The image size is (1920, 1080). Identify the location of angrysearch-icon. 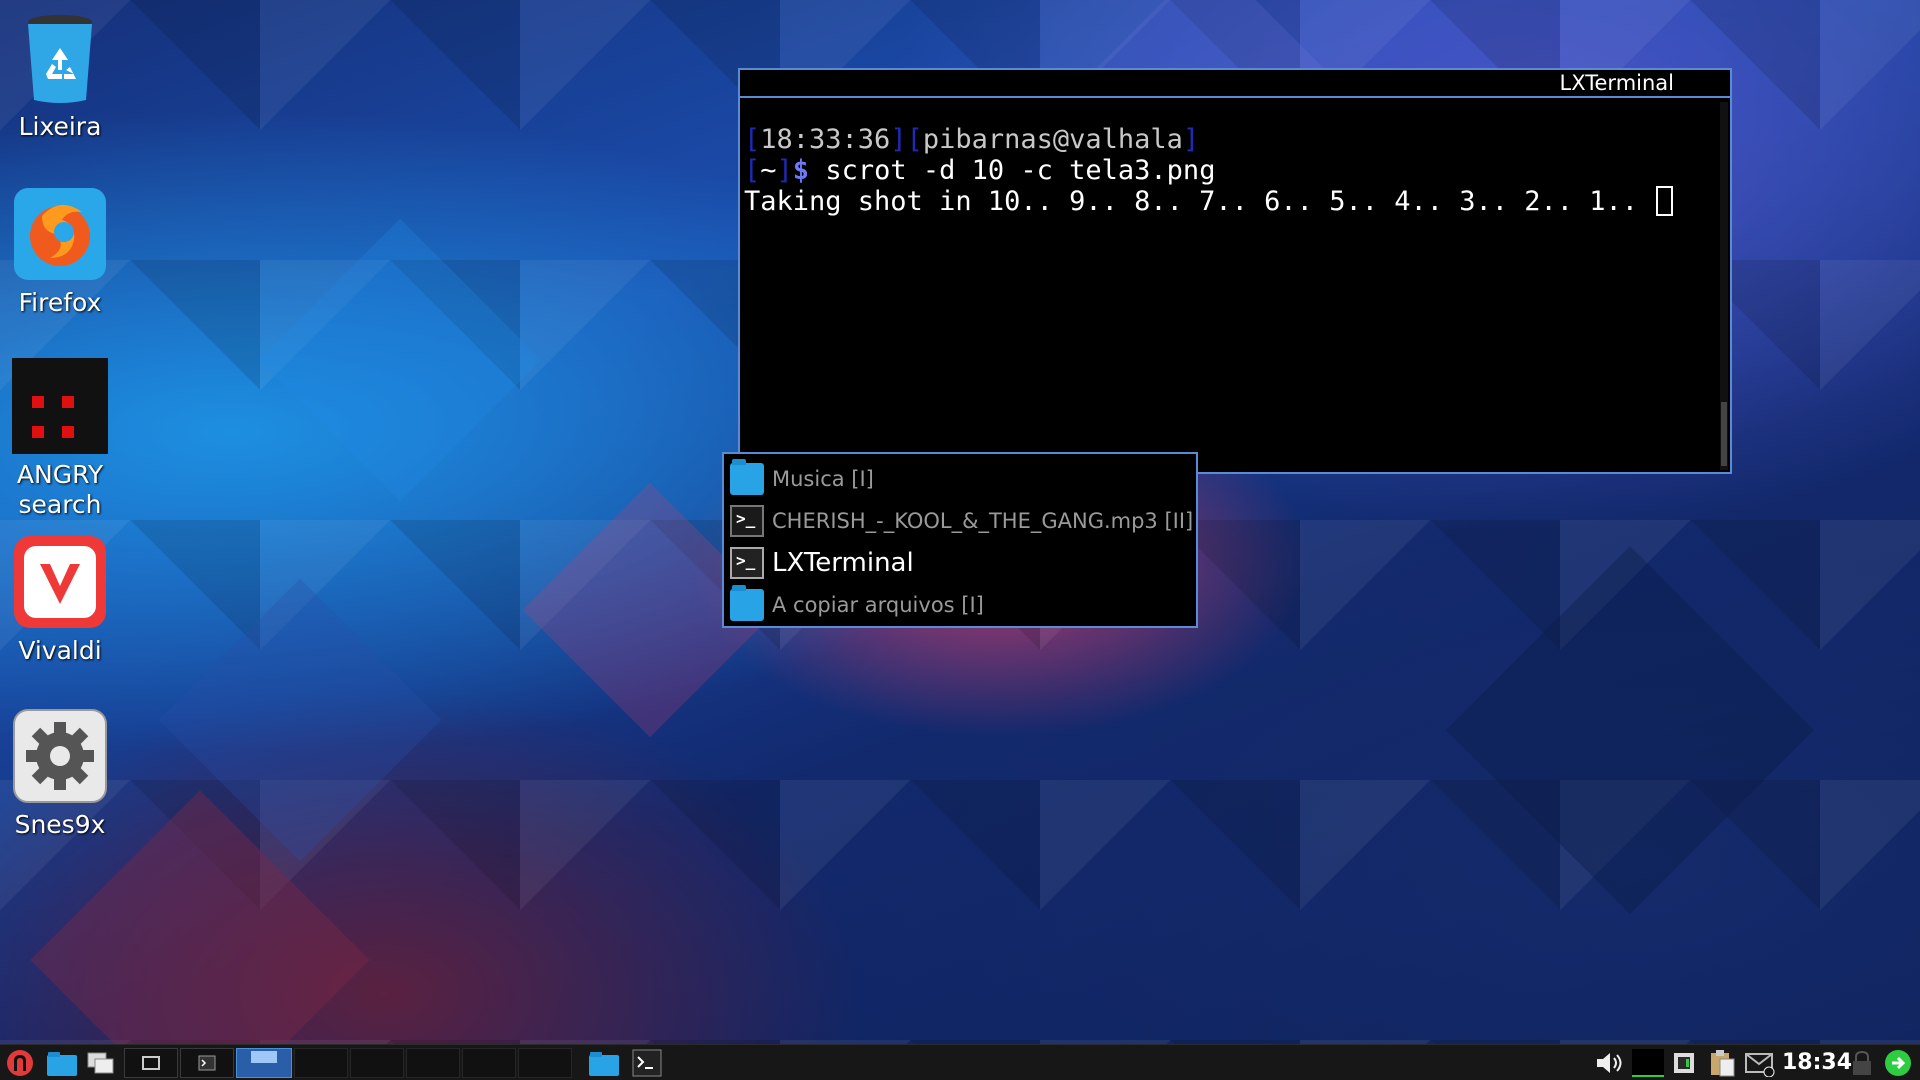
(60, 406).